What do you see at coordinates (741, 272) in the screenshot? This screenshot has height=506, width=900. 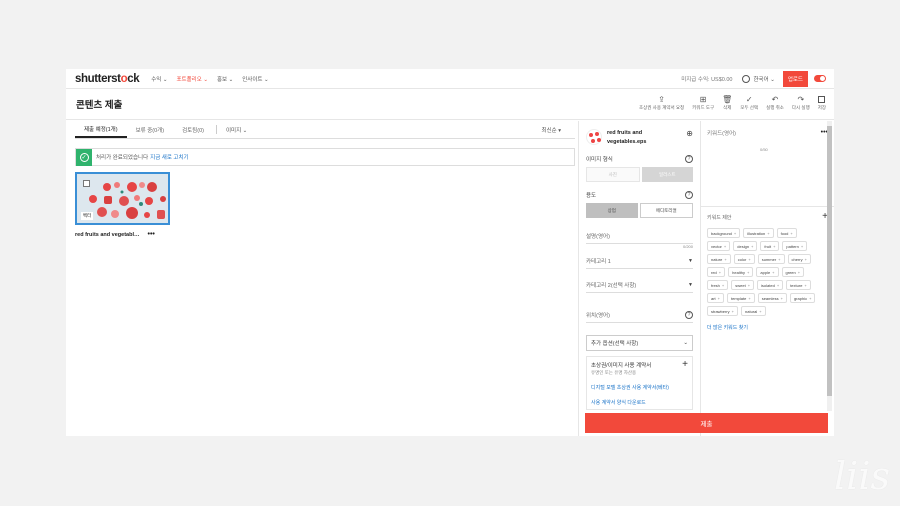 I see `keyword-chip: healthy +` at bounding box center [741, 272].